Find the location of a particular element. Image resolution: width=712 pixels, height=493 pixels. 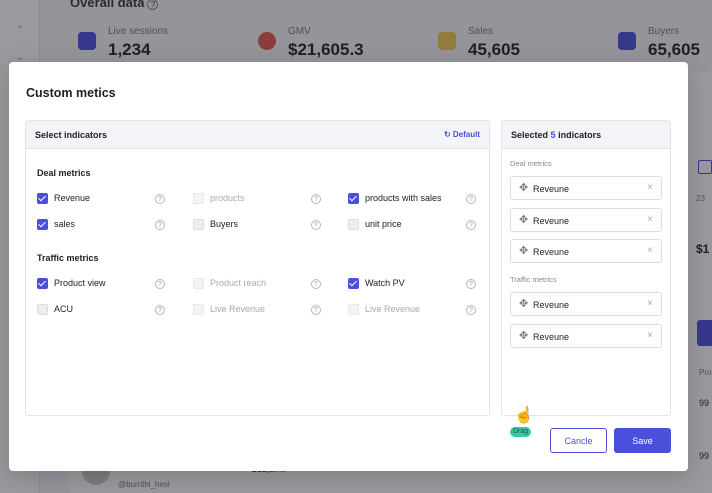

option-label: sales is located at coordinates (65, 224).